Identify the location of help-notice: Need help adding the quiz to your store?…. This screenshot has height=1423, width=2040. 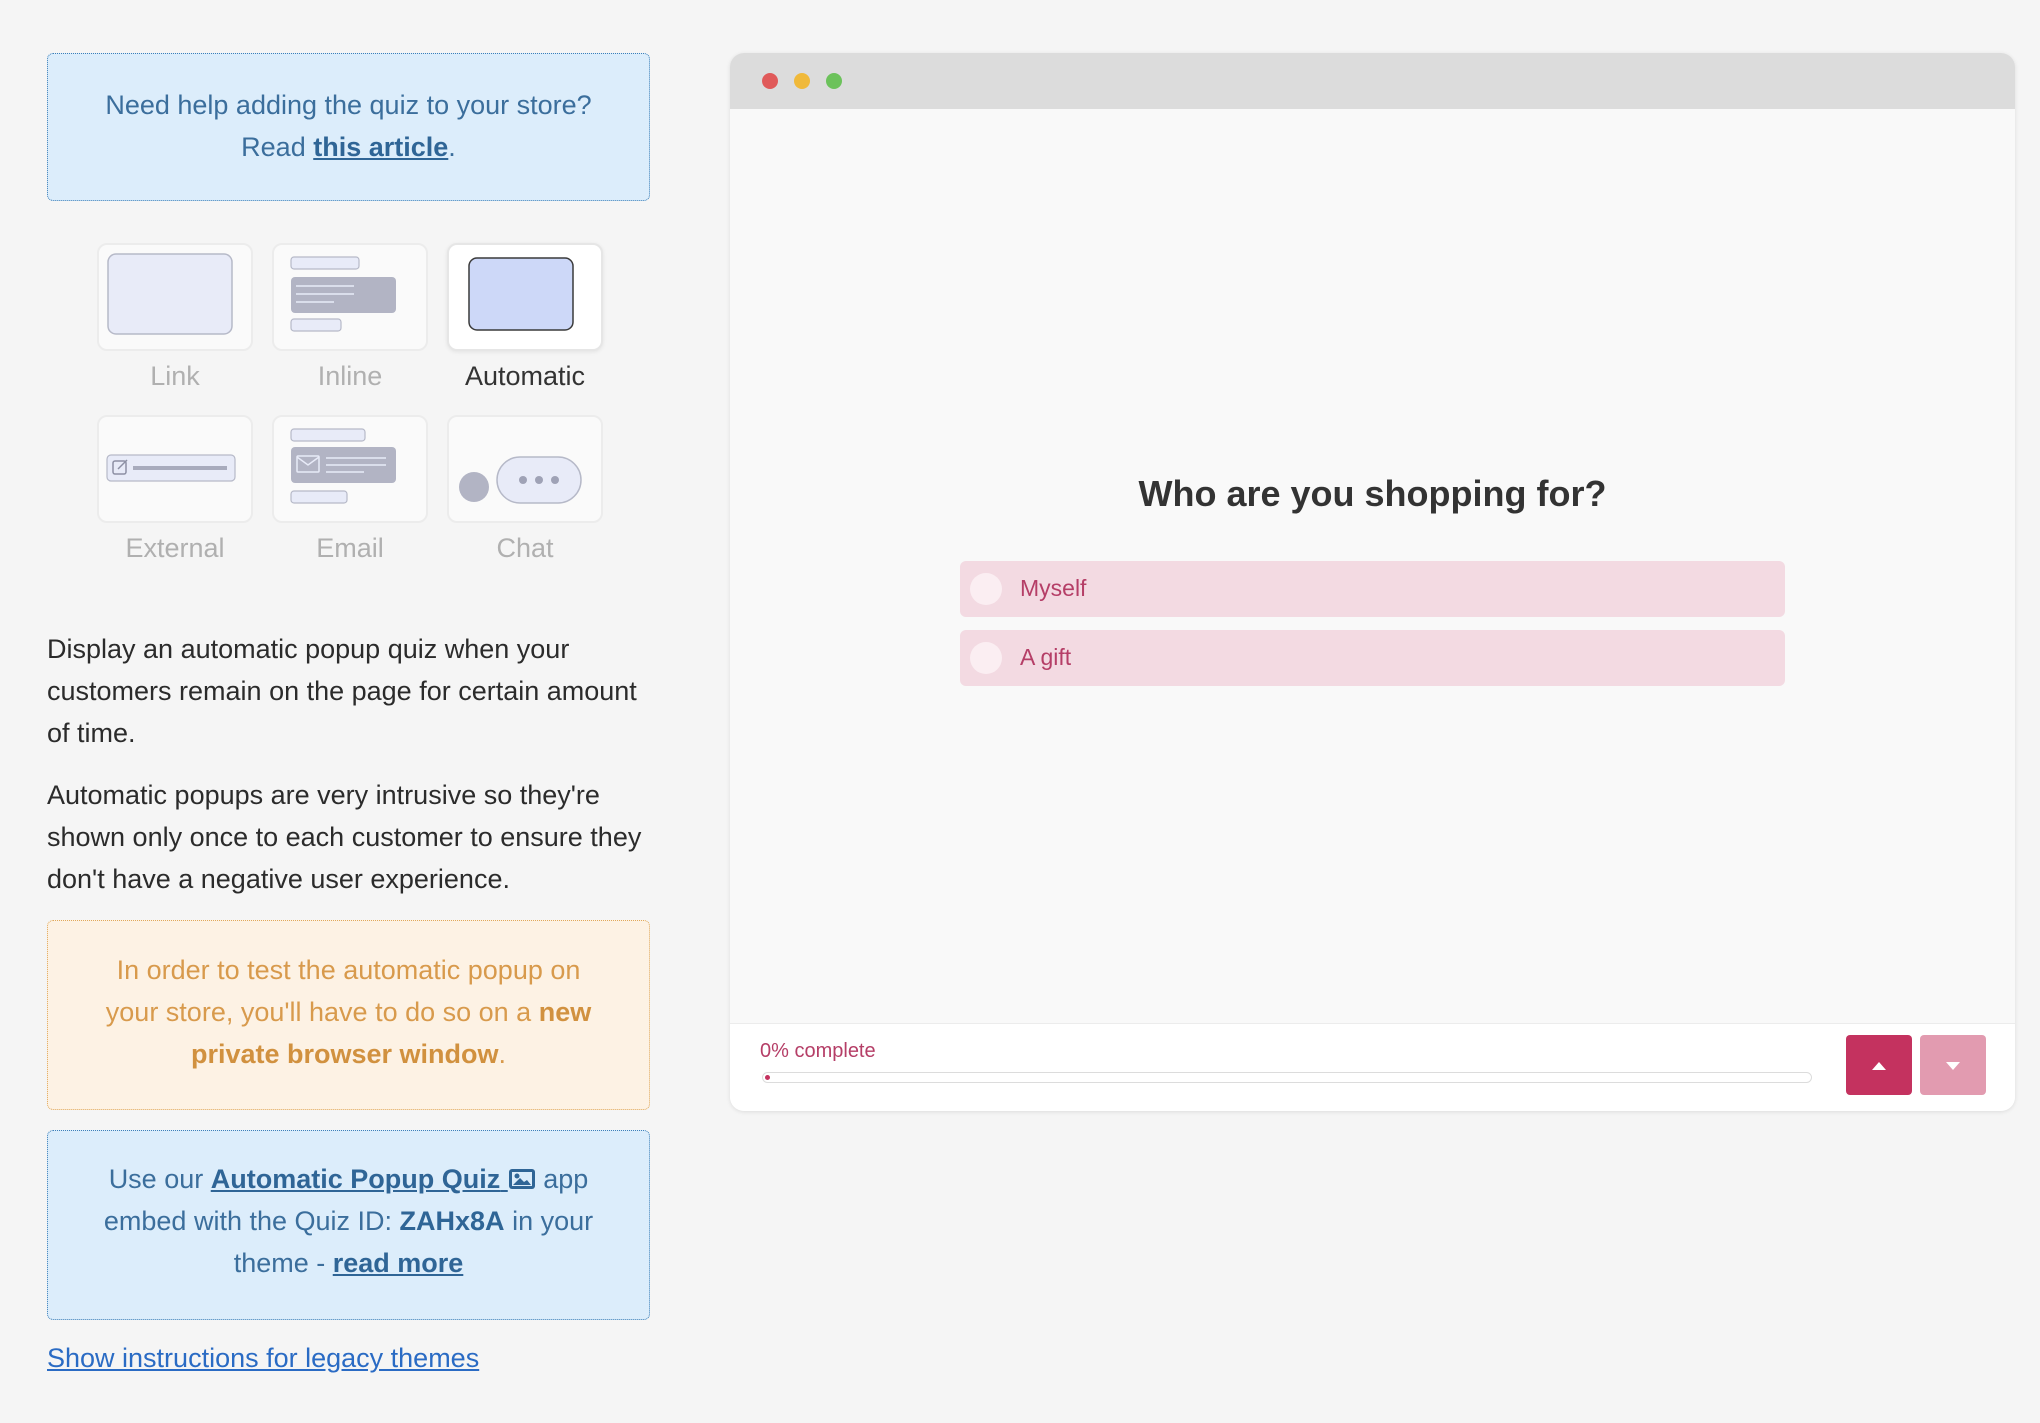
(348, 127).